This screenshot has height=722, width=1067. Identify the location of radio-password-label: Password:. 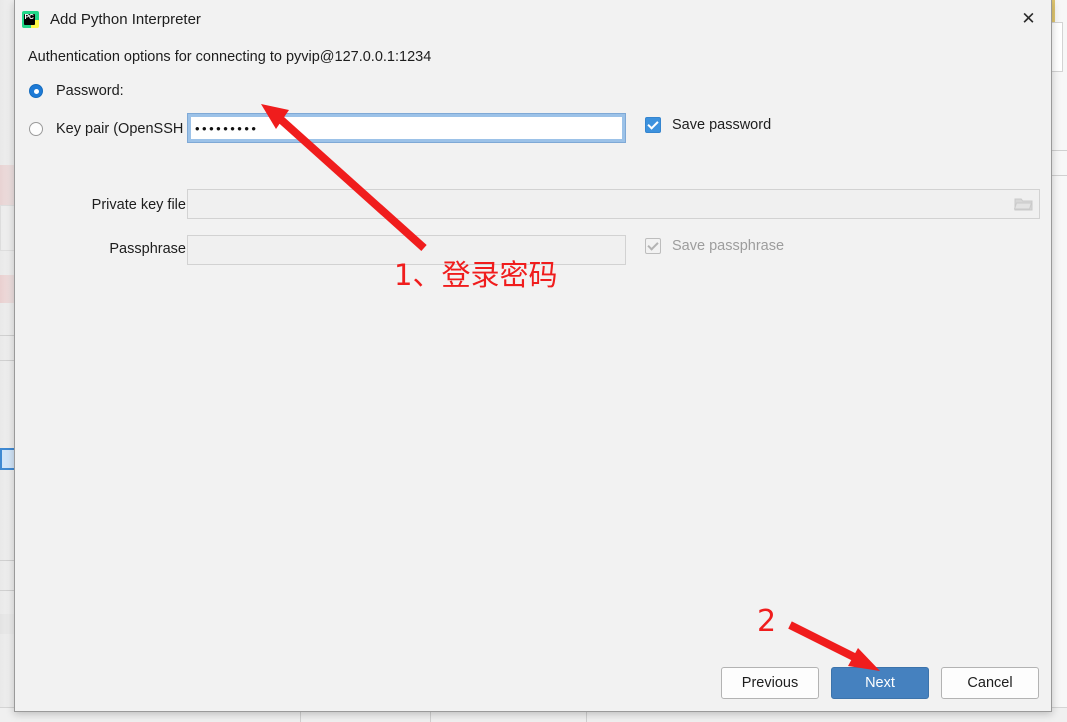
(90, 91).